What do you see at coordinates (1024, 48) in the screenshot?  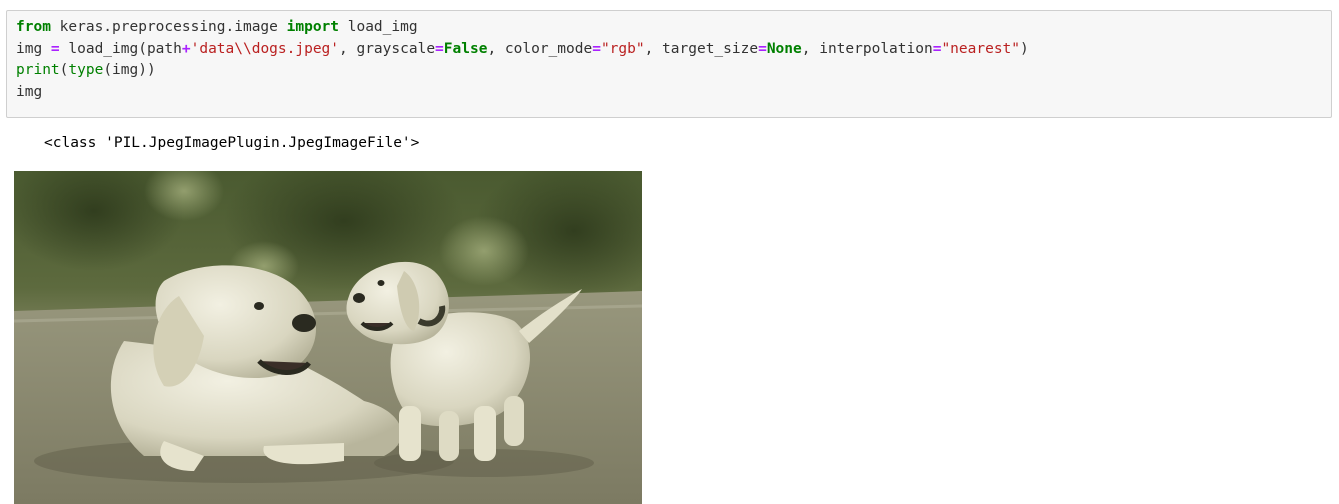 I see `close-paren: )` at bounding box center [1024, 48].